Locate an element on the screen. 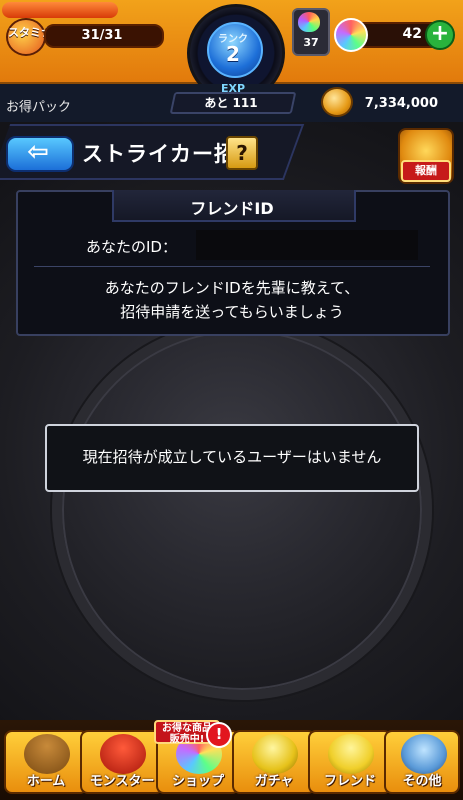 The image size is (463, 800). add-orb-button: + is located at coordinates (440, 35).